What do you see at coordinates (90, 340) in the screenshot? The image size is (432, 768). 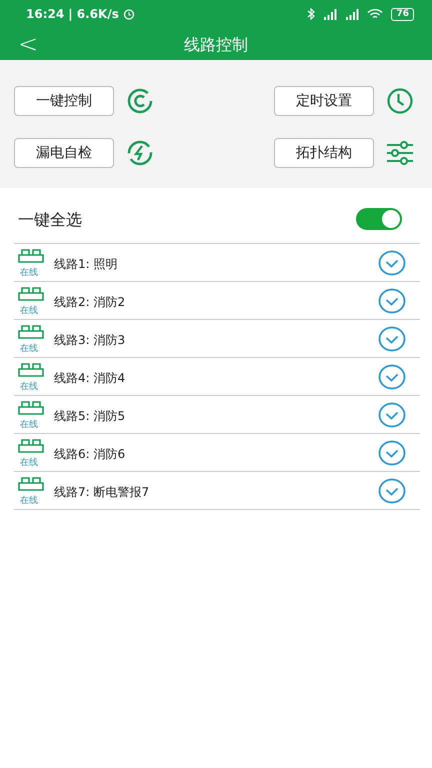 I see `line-name: 线路3: 消防3` at bounding box center [90, 340].